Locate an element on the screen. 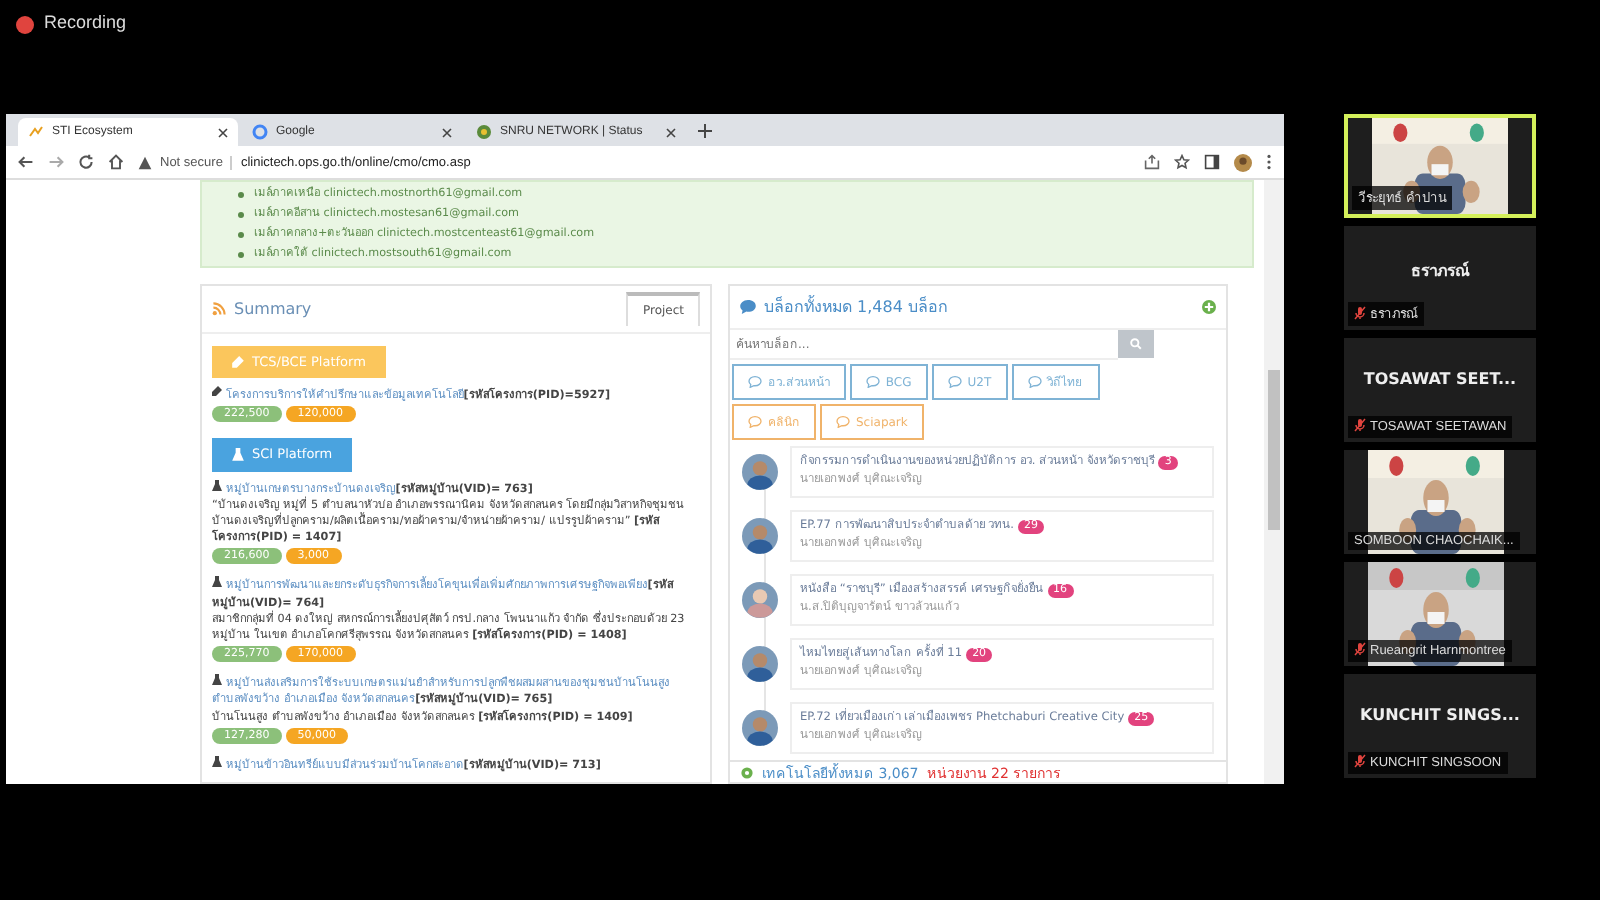  add-icon is located at coordinates (1209, 307).